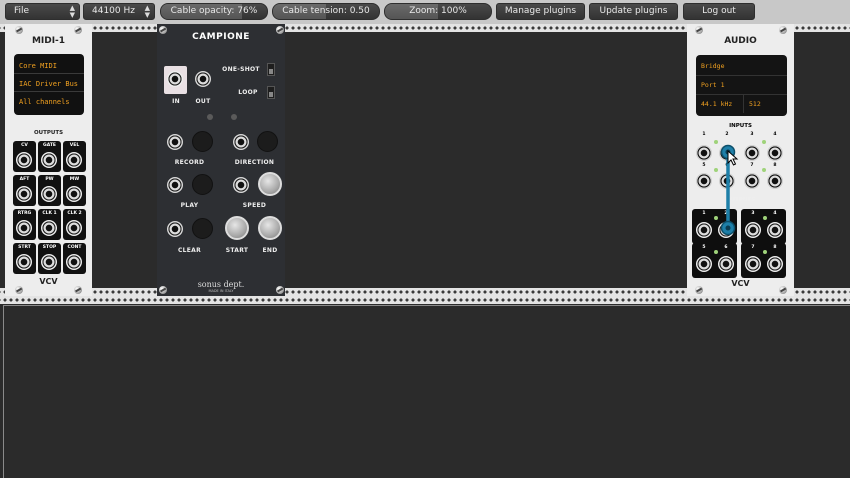  Describe the element at coordinates (720, 104) in the screenshot. I see `audio-sample-rate: 44.1 kHz` at that location.